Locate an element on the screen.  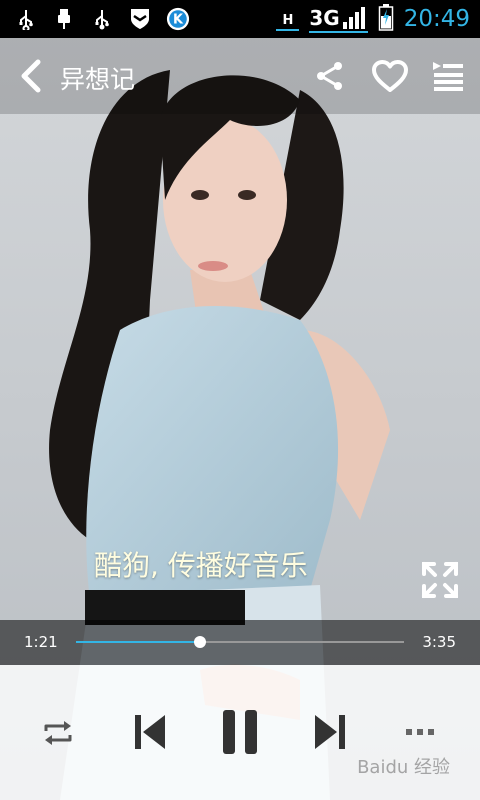
kugou-k-icon: K is located at coordinates (178, 19).